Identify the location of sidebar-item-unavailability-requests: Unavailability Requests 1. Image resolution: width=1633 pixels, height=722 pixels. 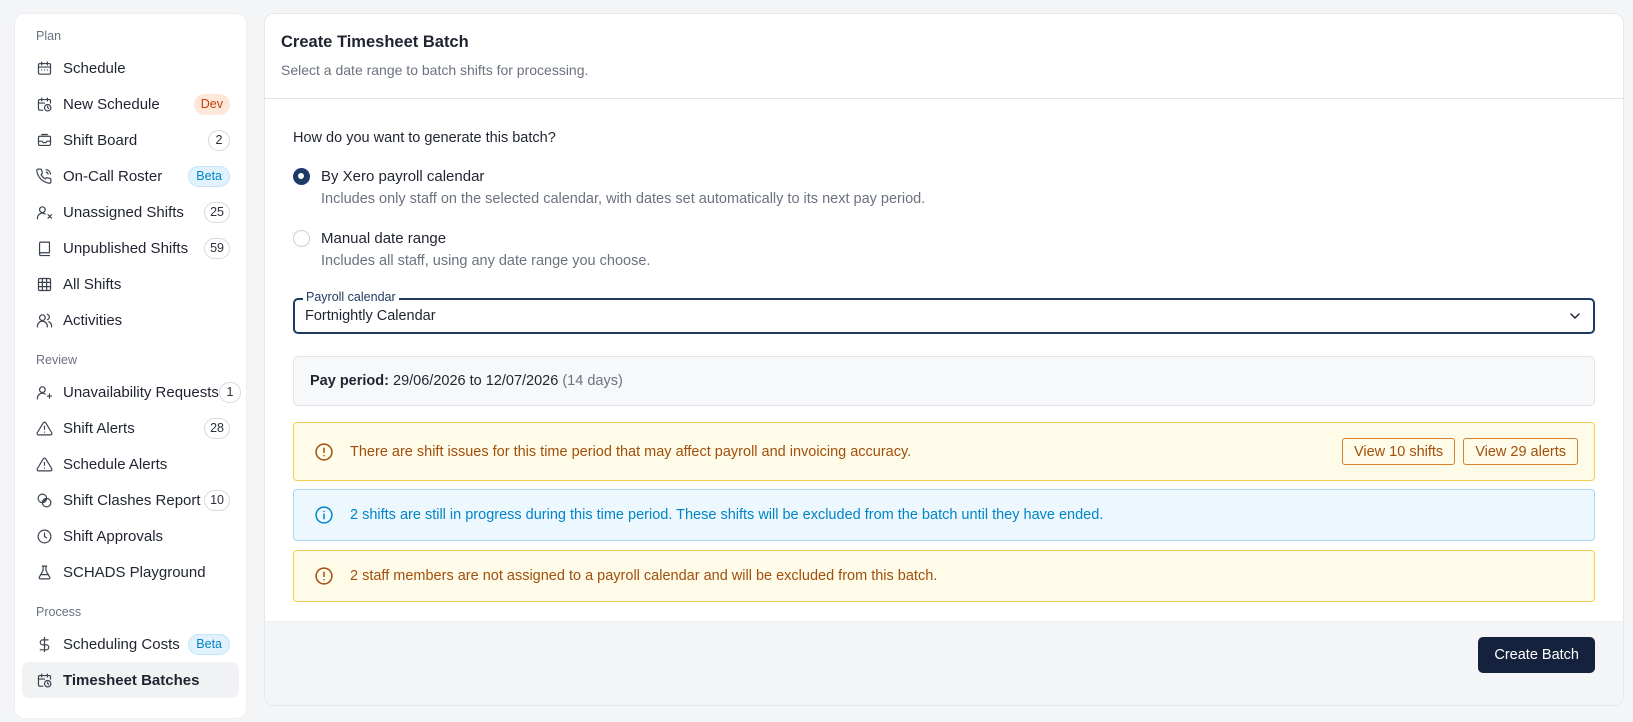
(131, 392).